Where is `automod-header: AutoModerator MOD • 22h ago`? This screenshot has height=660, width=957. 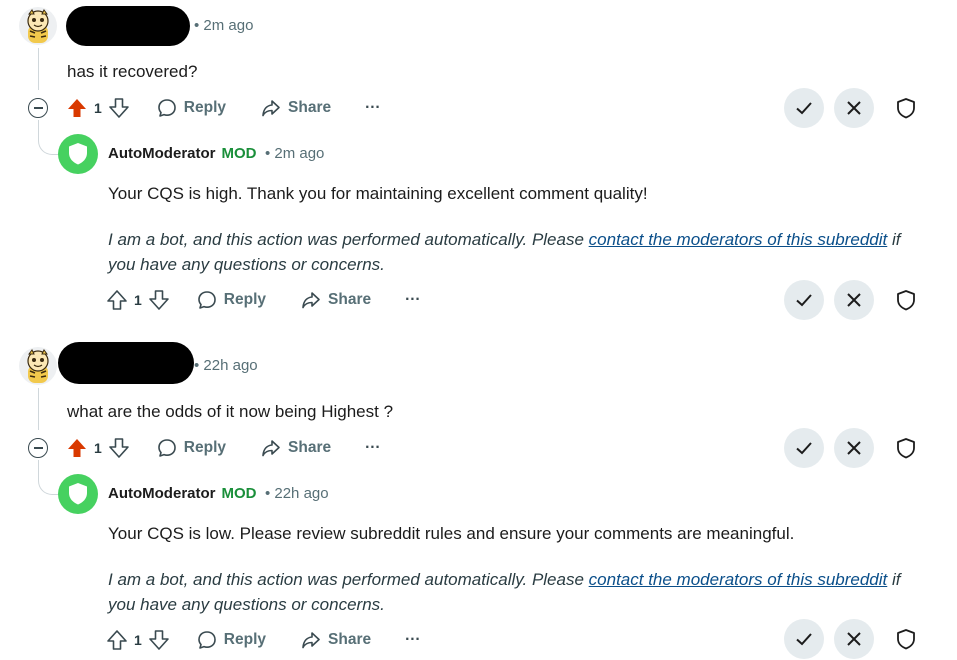 automod-header: AutoModerator MOD • 22h ago is located at coordinates (218, 494).